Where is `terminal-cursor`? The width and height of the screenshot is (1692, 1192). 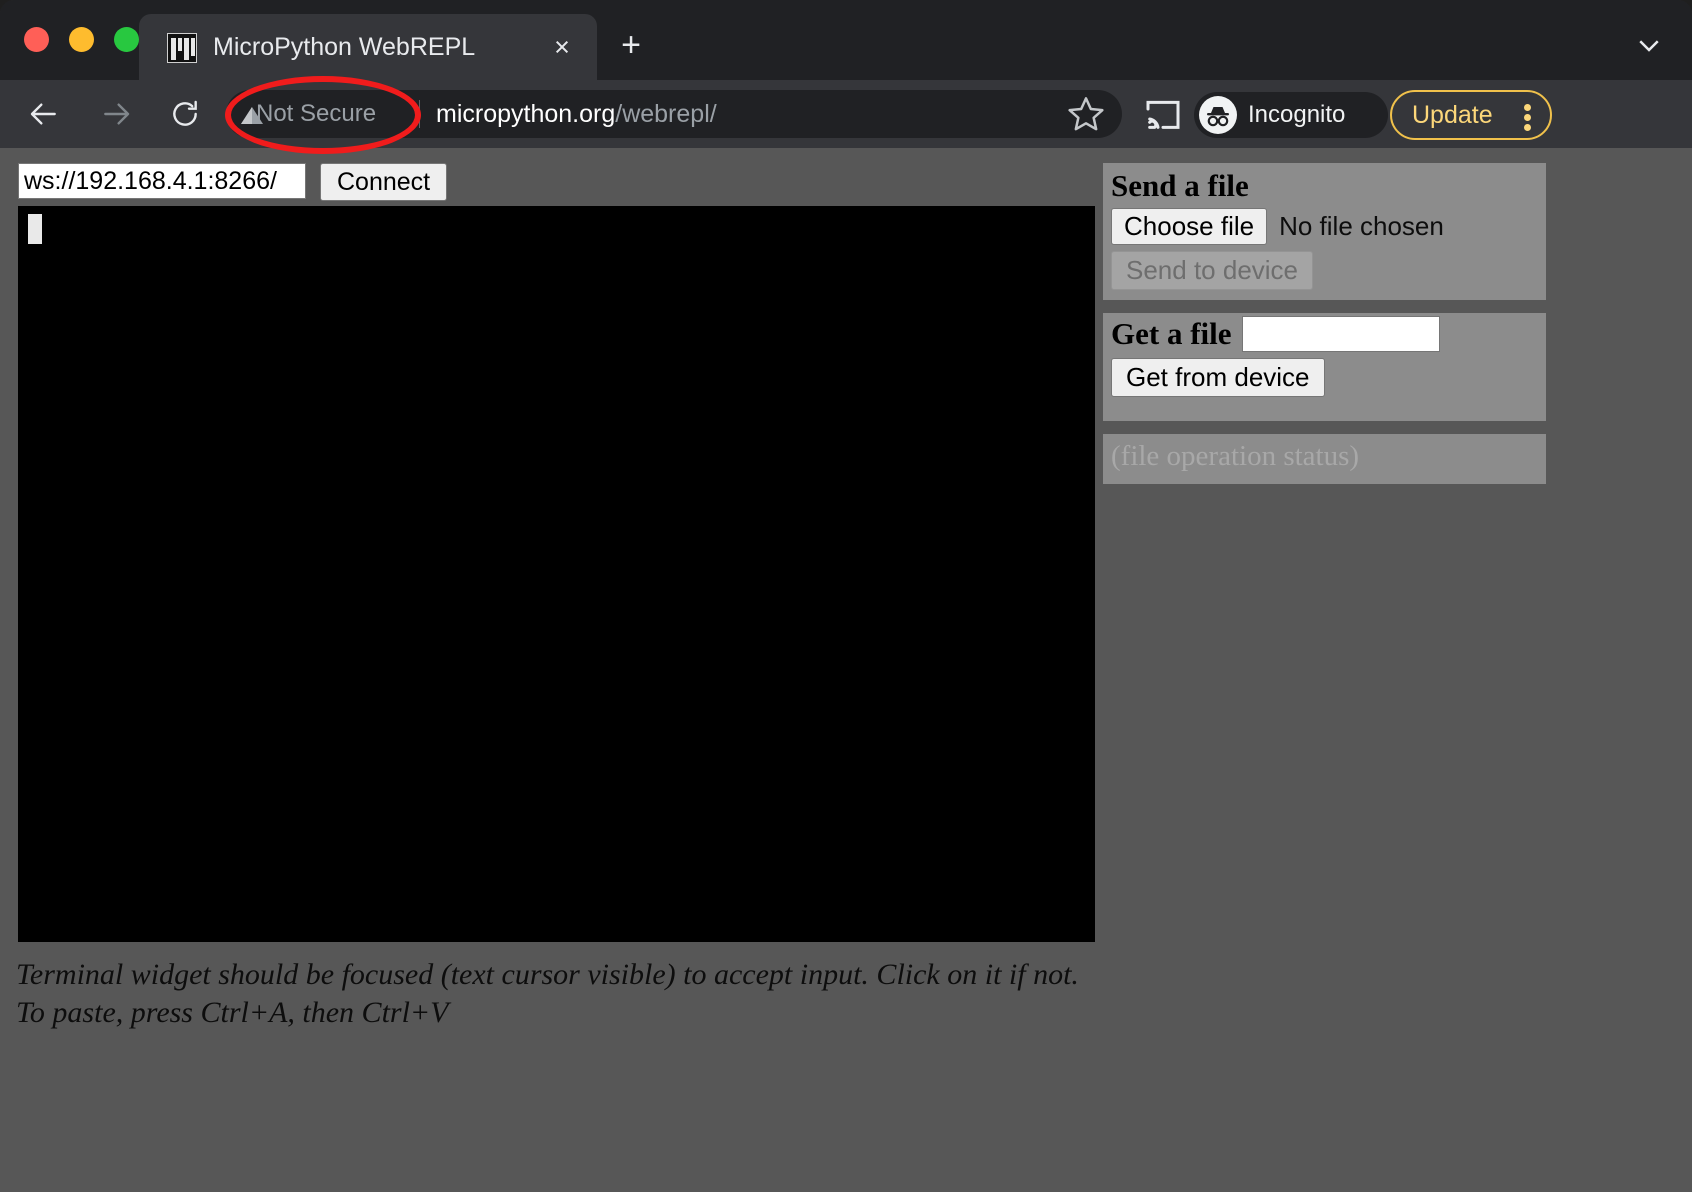 terminal-cursor is located at coordinates (35, 229).